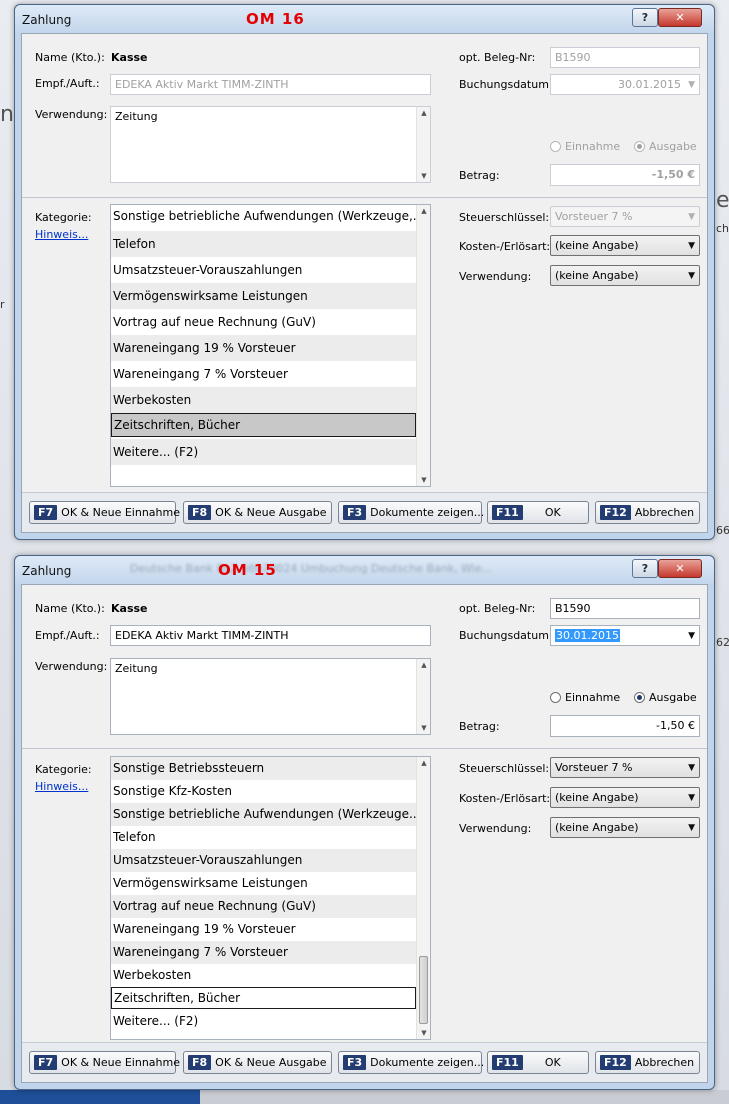 The height and width of the screenshot is (1104, 729). I want to click on list-item: Sonstige Kfz-Kosten, so click(263, 791).